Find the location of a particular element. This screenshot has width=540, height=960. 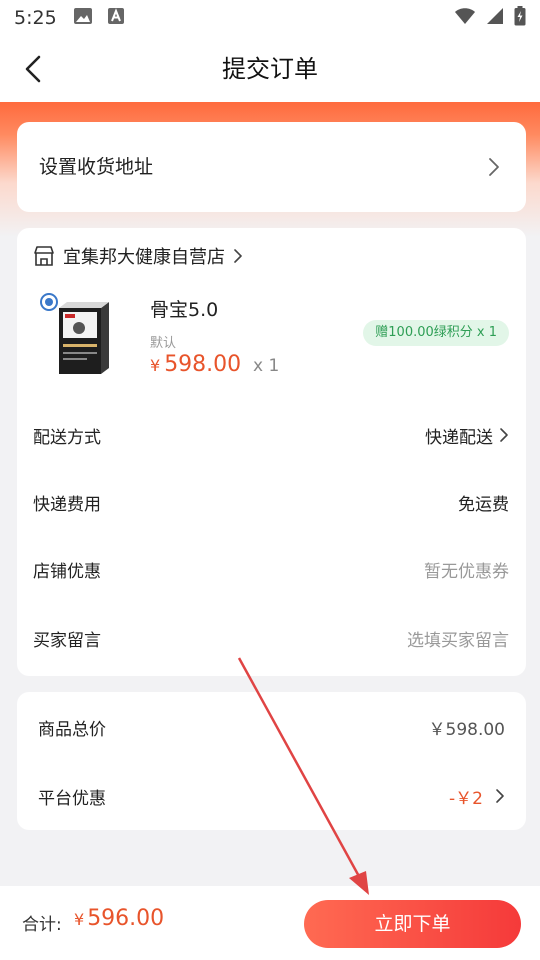

shipping-fee-row: 快递费用 免运费 is located at coordinates (271, 502).